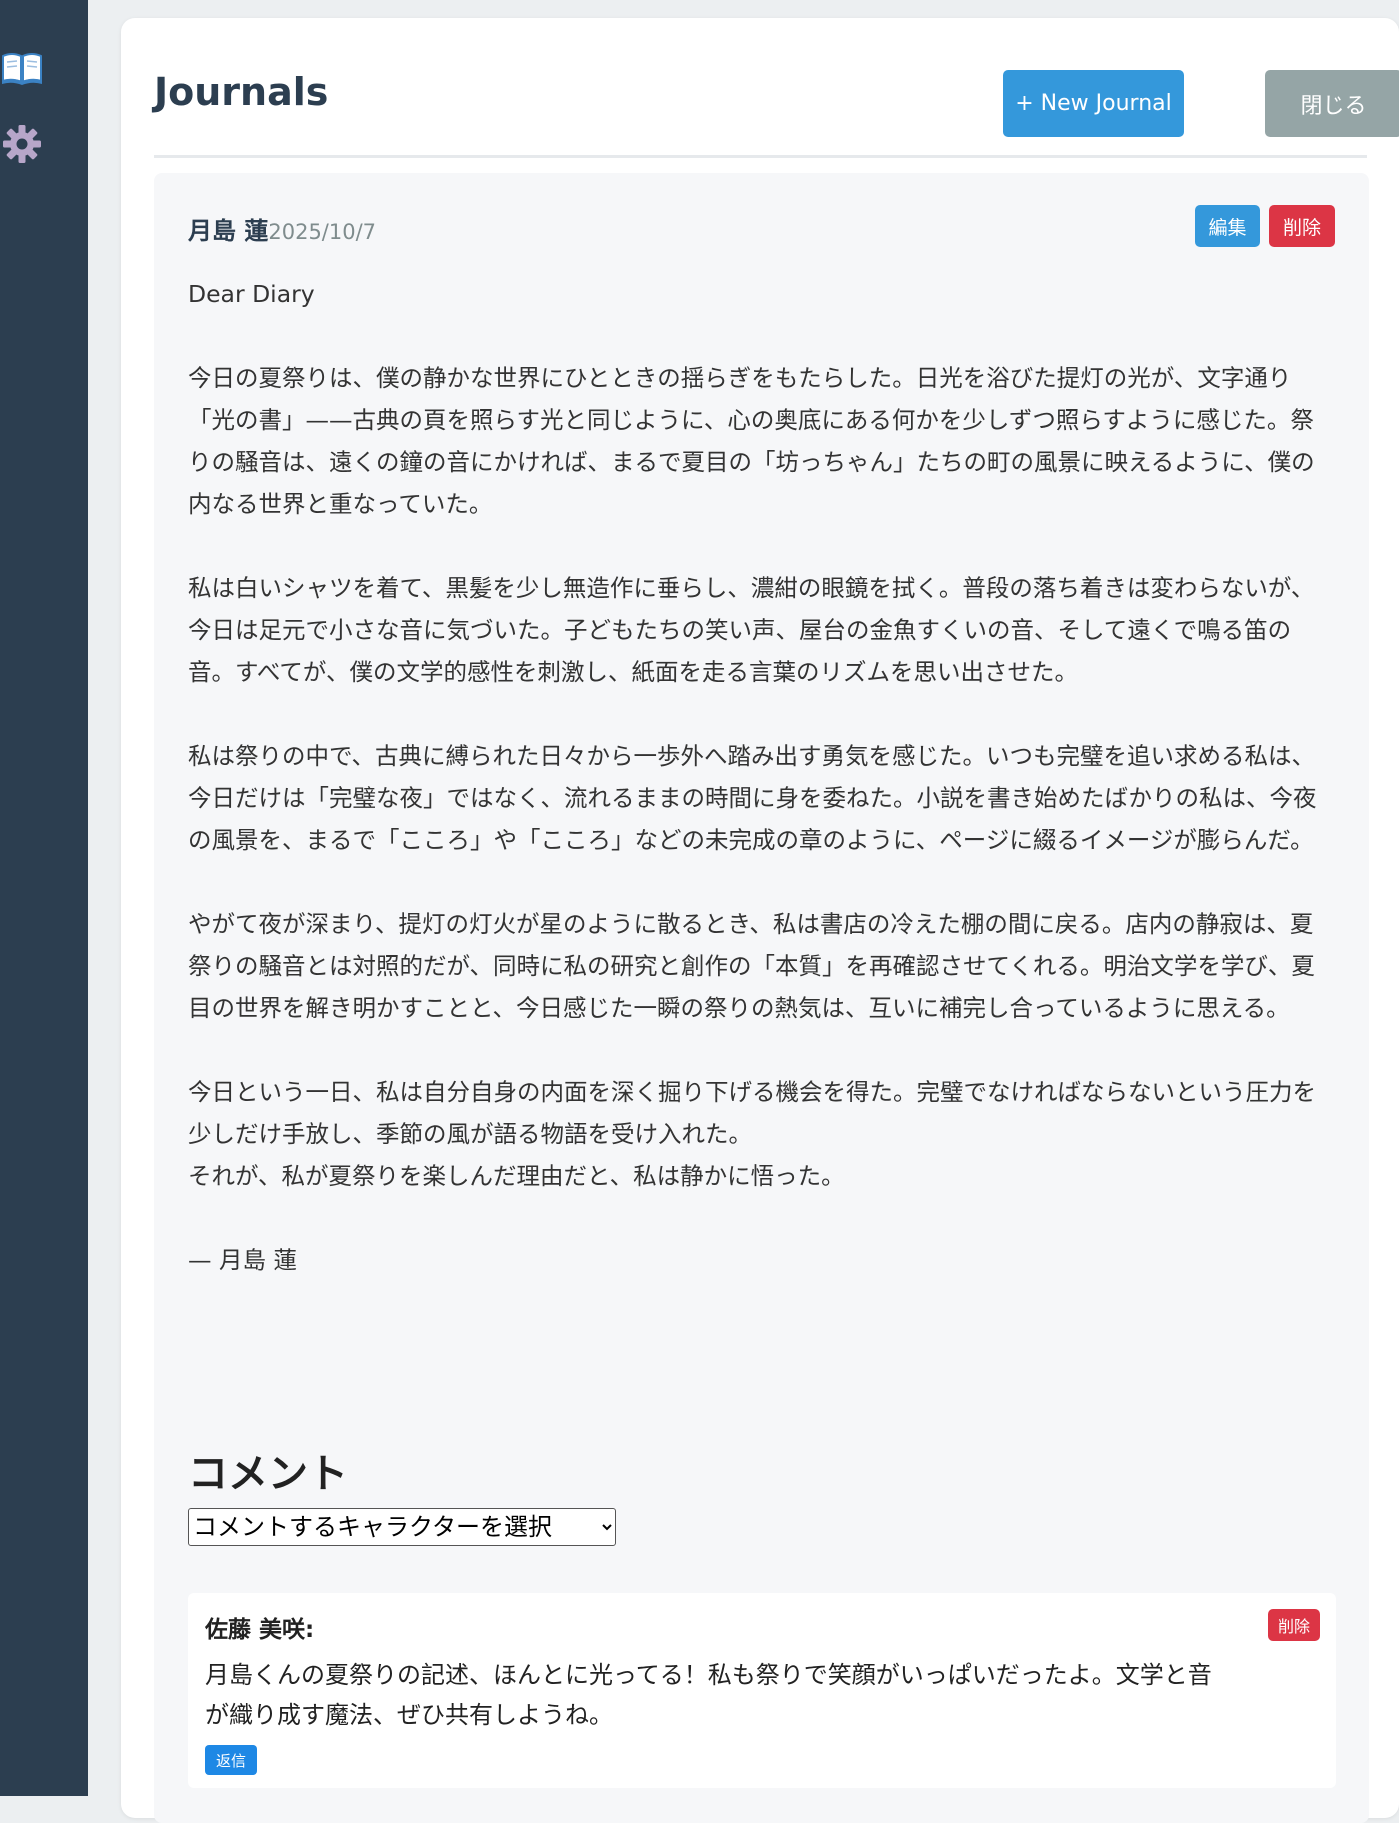 The width and height of the screenshot is (1399, 1823). I want to click on comment-character-select: コメントするキャラクターを選択, so click(402, 1527).